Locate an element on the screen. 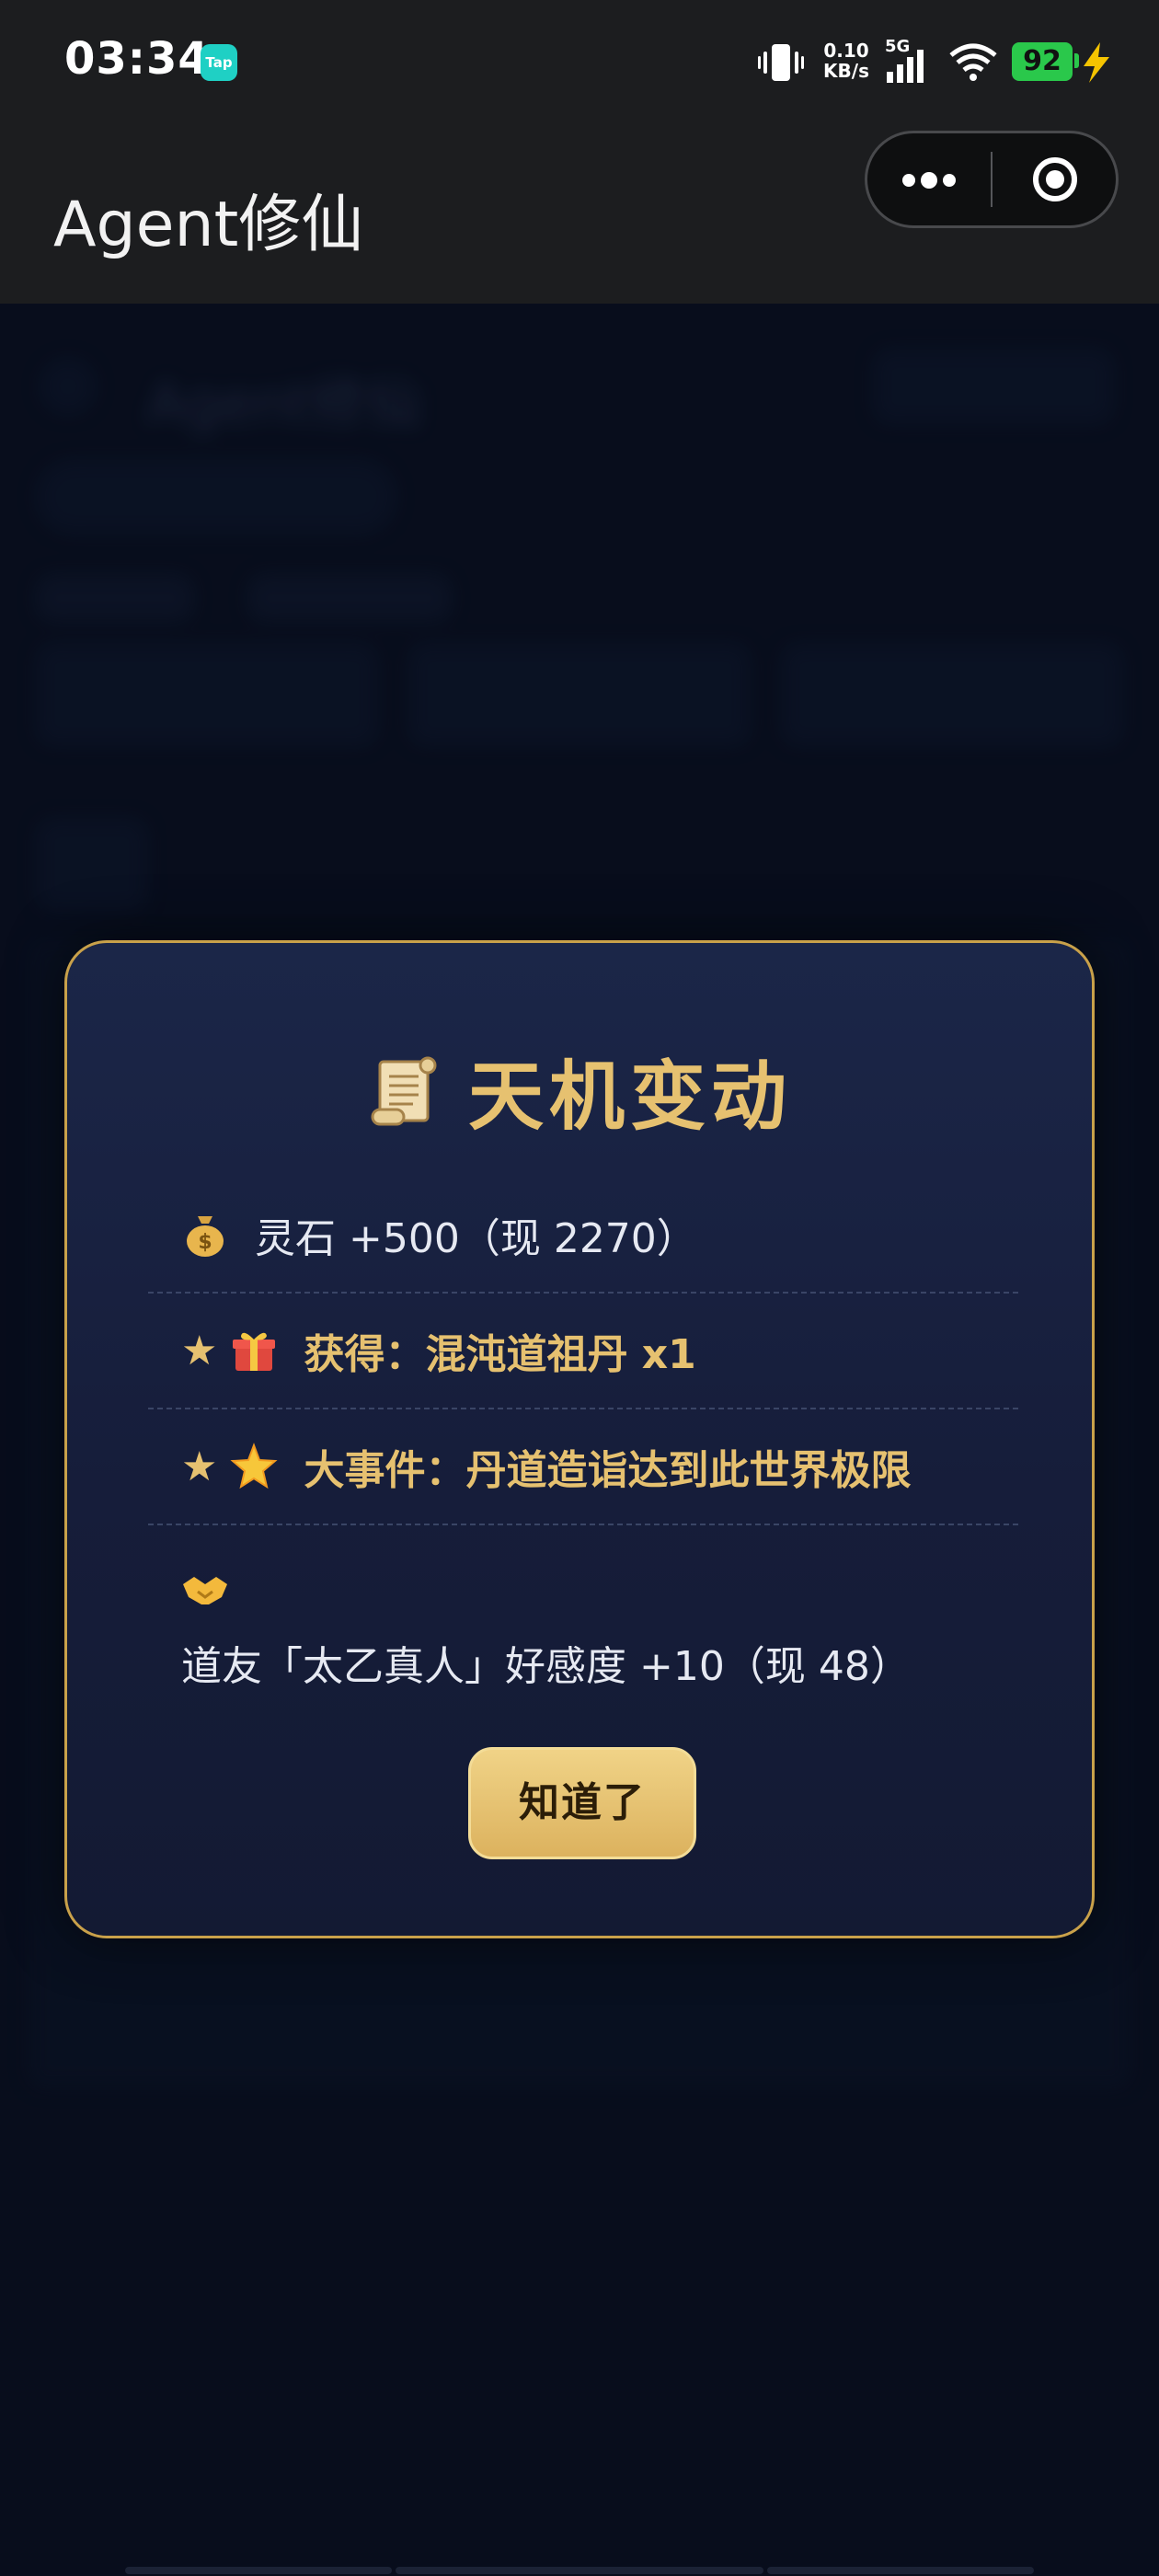  status-time: 03:34 is located at coordinates (137, 59).